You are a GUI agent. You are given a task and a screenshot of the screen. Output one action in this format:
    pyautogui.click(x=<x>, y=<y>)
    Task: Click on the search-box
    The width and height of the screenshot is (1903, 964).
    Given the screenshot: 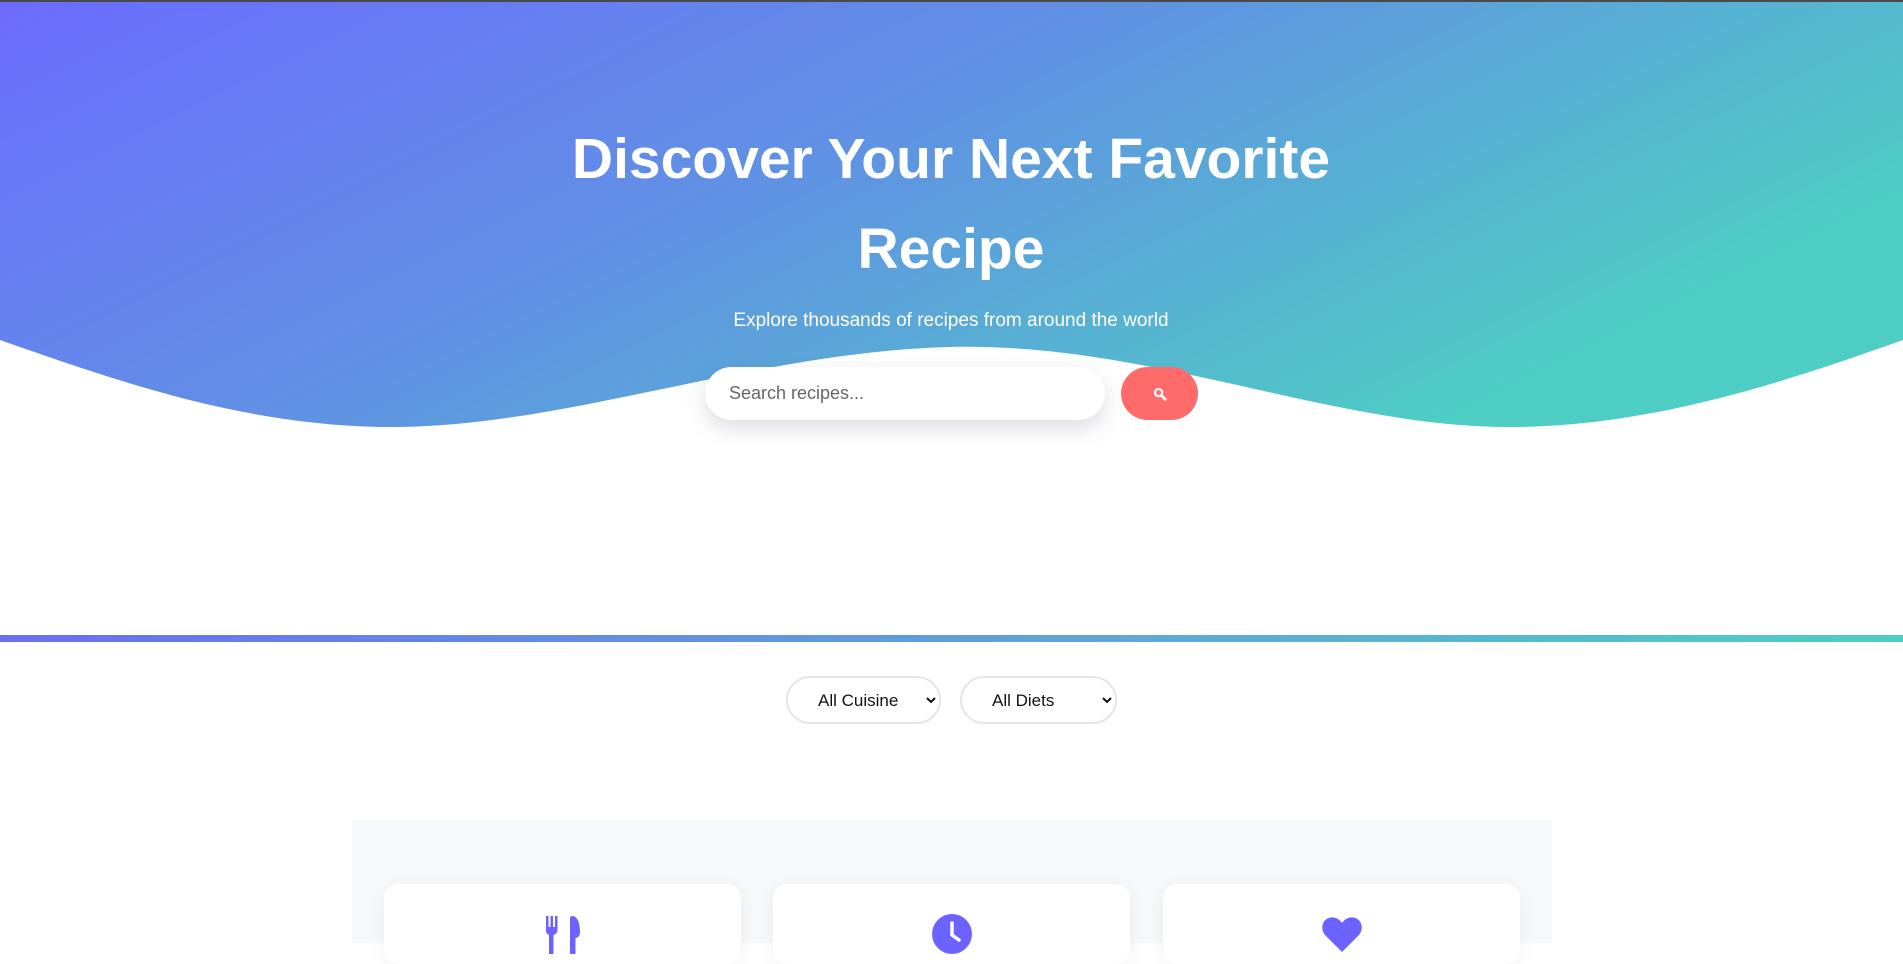 What is the action you would take?
    pyautogui.click(x=905, y=393)
    